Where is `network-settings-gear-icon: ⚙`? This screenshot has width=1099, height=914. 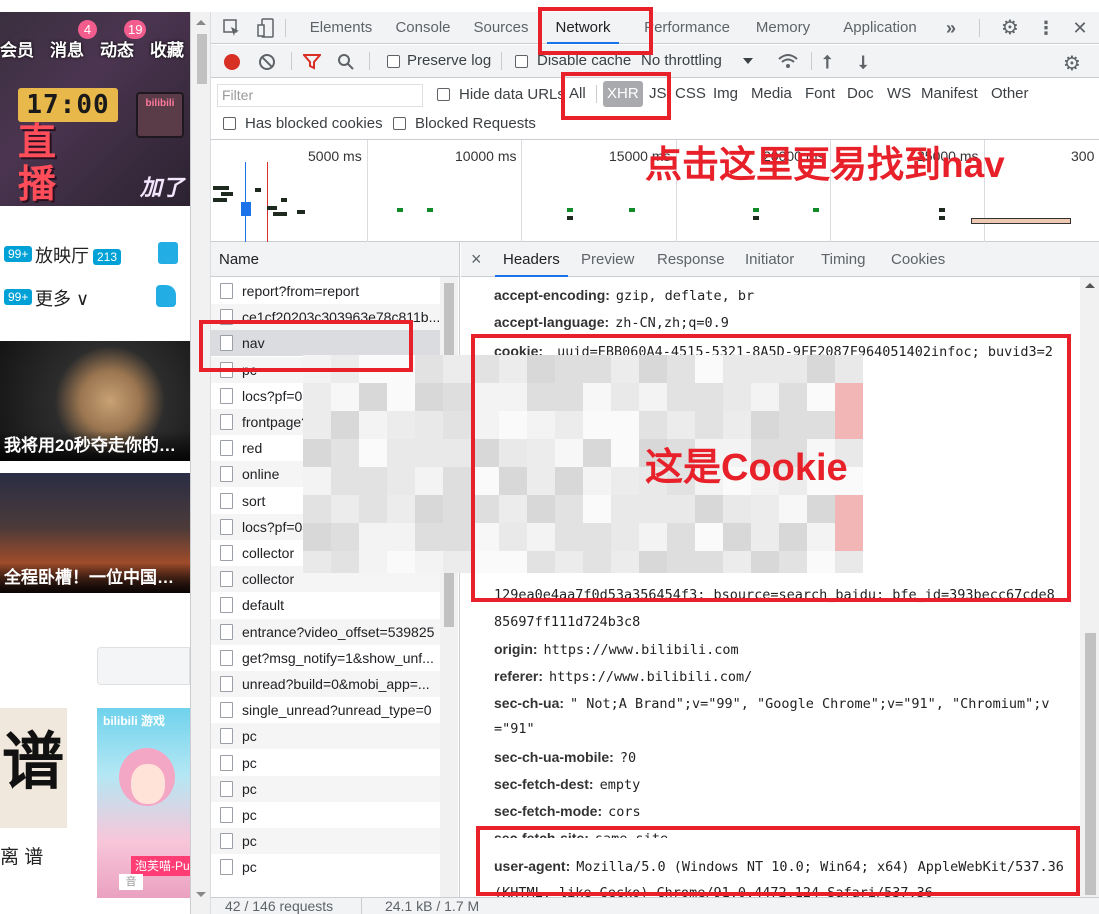
network-settings-gear-icon: ⚙ is located at coordinates (1072, 63).